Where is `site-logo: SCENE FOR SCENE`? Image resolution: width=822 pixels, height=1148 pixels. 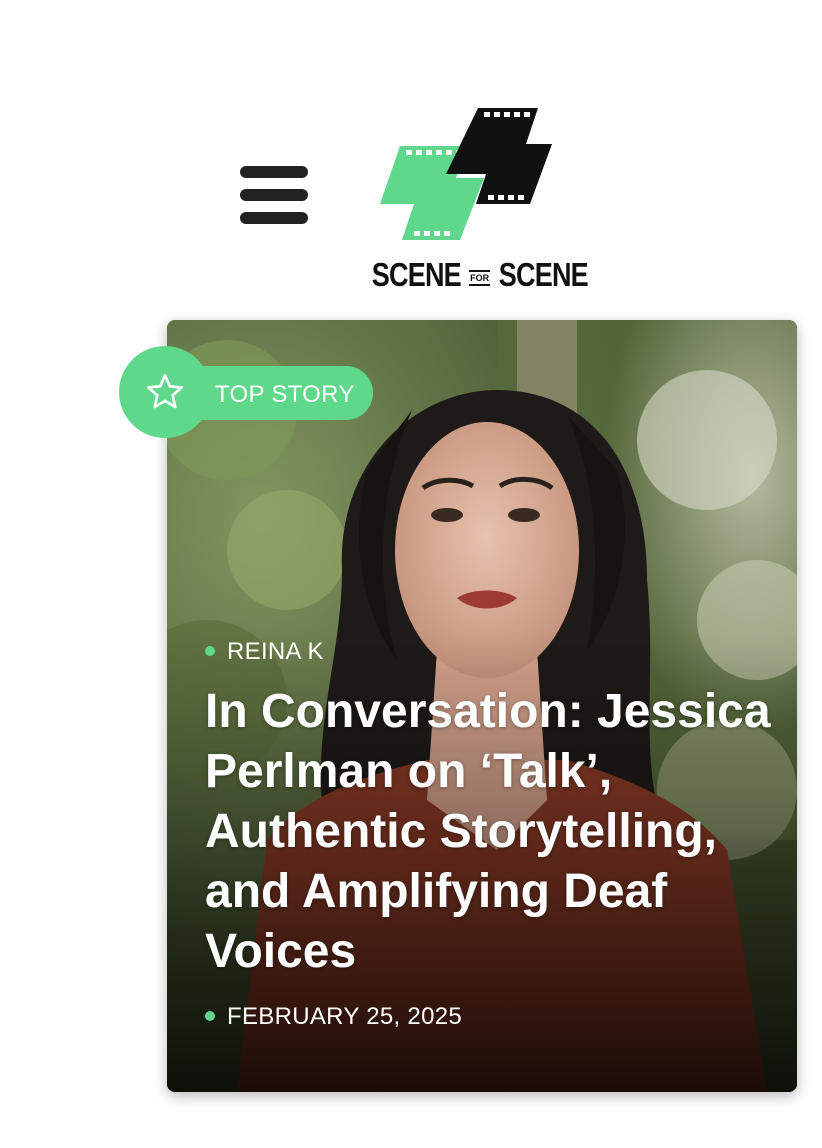 site-logo: SCENE FOR SCENE is located at coordinates (475, 201).